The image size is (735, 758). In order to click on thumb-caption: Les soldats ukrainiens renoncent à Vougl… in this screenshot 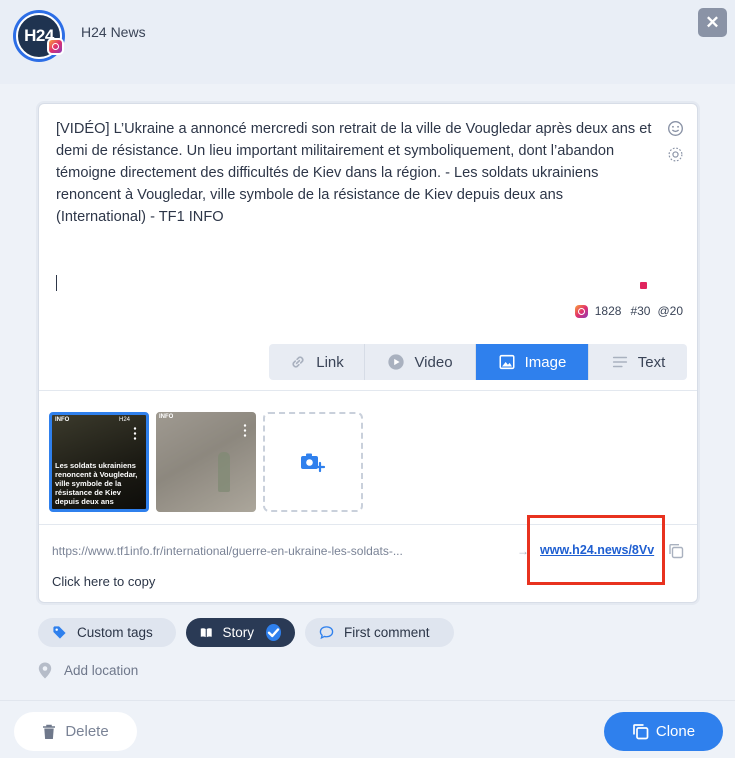, I will do `click(96, 483)`.